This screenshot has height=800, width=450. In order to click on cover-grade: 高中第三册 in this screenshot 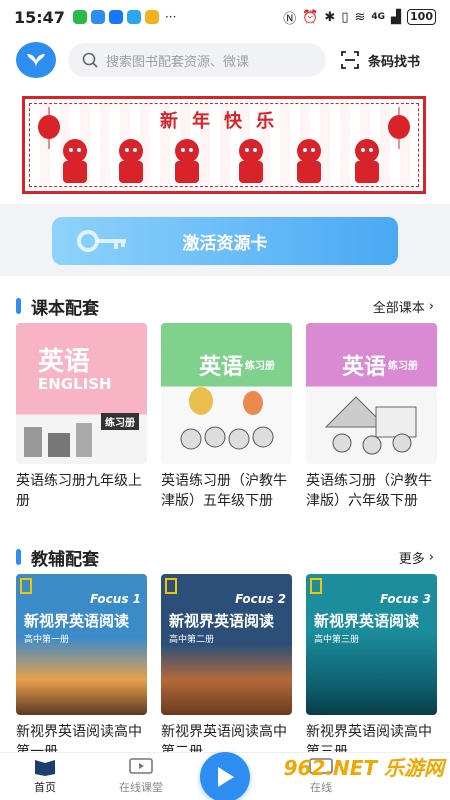, I will do `click(337, 640)`.